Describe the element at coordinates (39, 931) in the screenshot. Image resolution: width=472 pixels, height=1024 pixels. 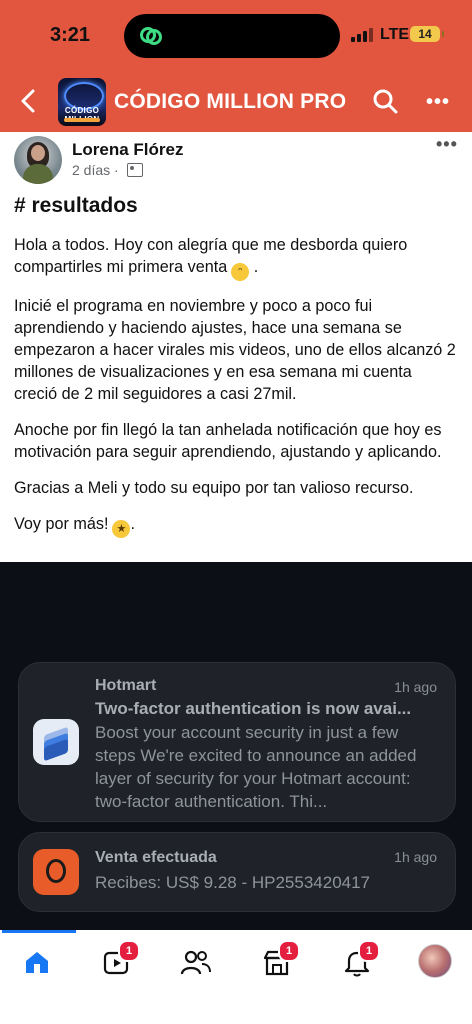
I see `active-tab-indicator` at that location.